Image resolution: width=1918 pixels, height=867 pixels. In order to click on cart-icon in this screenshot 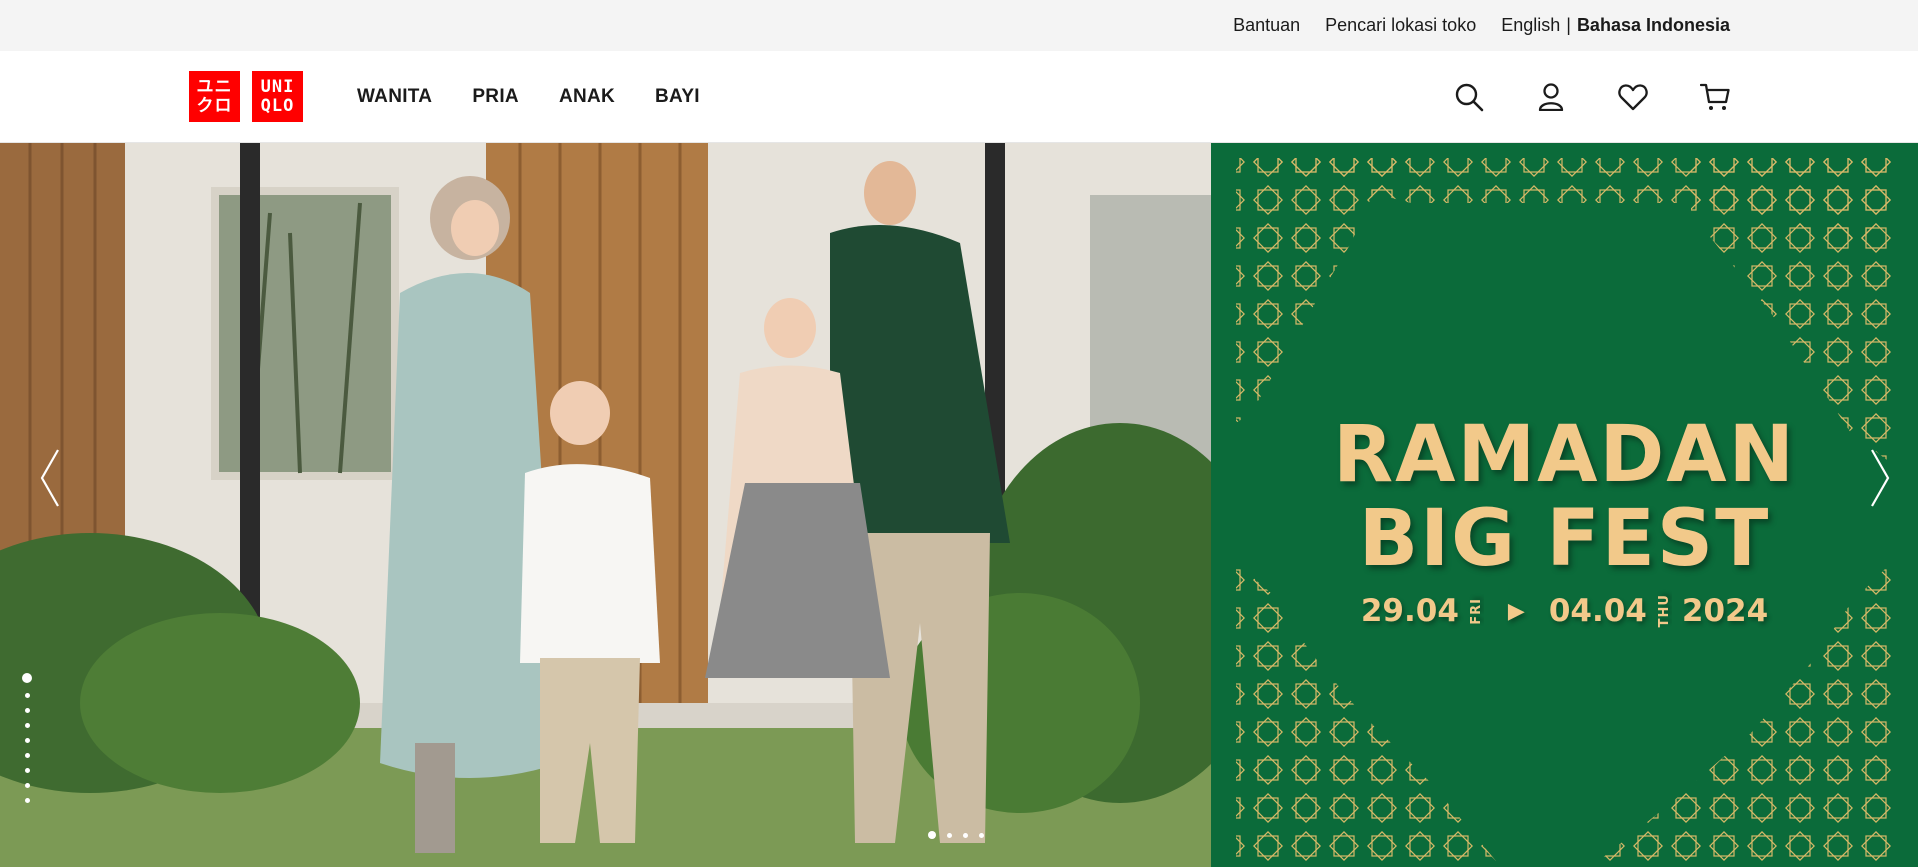, I will do `click(1715, 97)`.